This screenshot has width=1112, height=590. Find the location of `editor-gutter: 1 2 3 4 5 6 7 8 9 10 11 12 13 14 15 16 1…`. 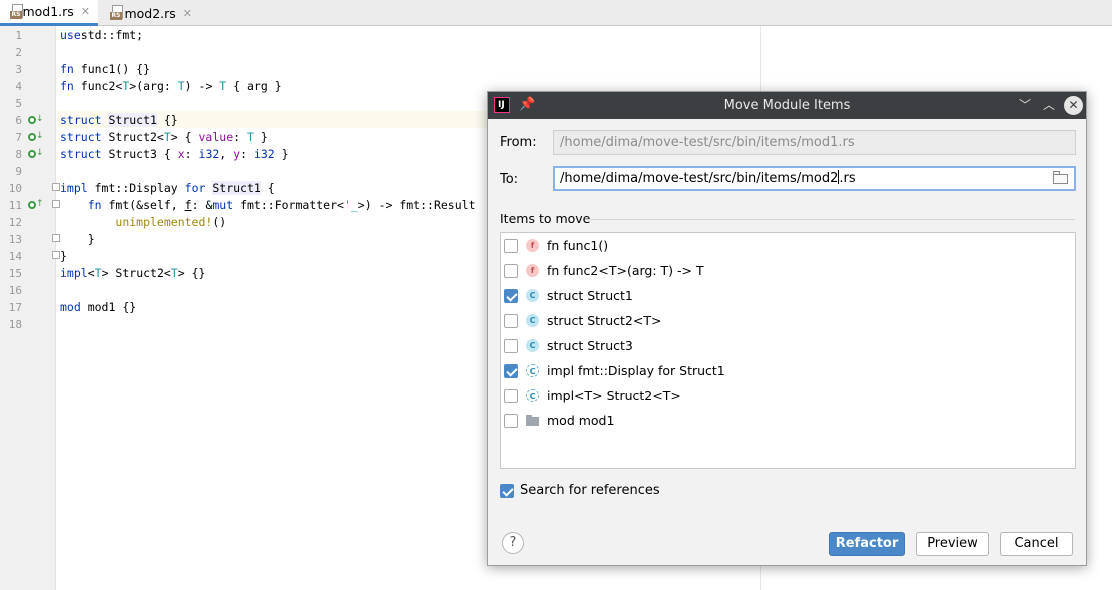

editor-gutter: 1 2 3 4 5 6 7 8 9 10 11 12 13 14 15 16 1… is located at coordinates (30, 308).